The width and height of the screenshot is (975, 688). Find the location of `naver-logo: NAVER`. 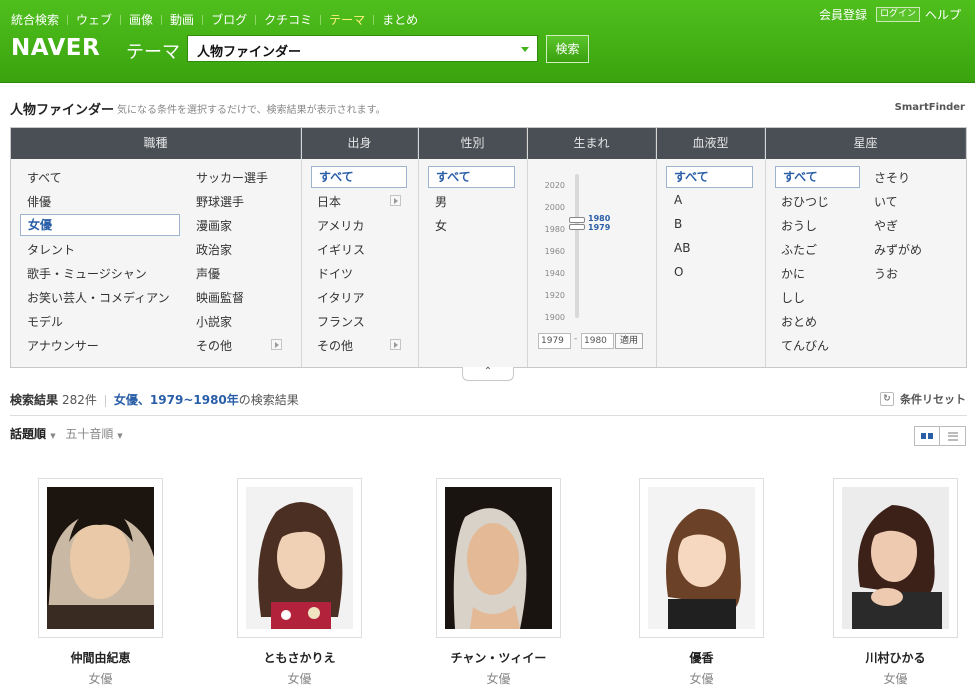

naver-logo: NAVER is located at coordinates (55, 48).